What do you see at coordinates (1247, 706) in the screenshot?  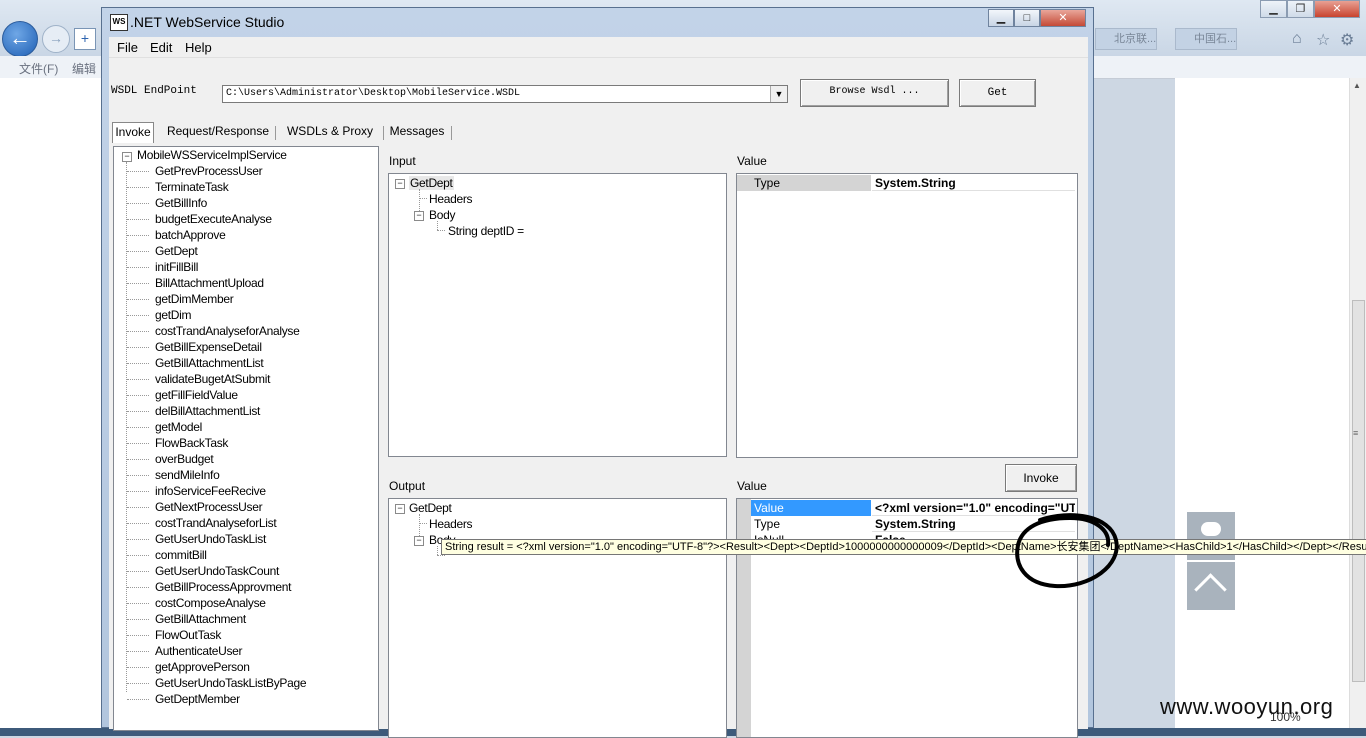 I see `watermark: www.wooyun.org` at bounding box center [1247, 706].